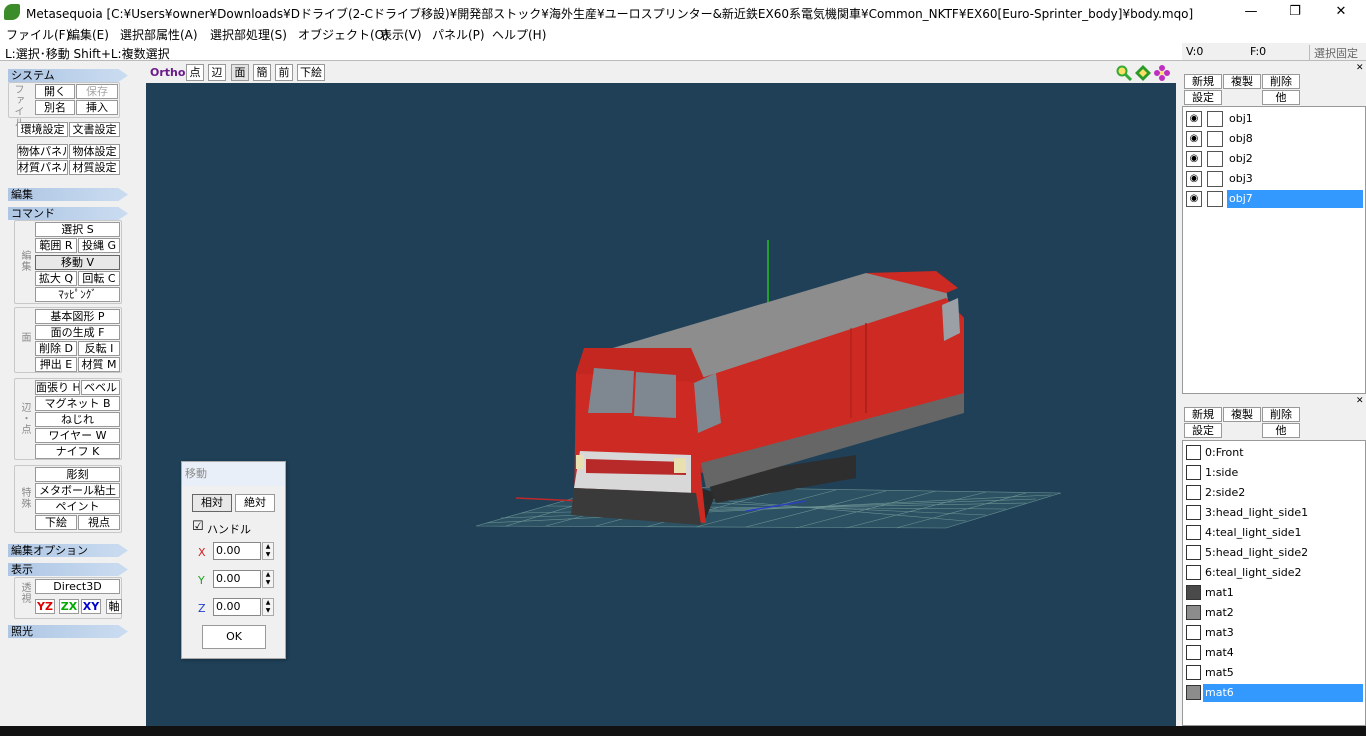 Image resolution: width=1366 pixels, height=736 pixels. Describe the element at coordinates (159, 34) in the screenshot. I see `menu-selection-attr: 選択部属性(A)` at that location.